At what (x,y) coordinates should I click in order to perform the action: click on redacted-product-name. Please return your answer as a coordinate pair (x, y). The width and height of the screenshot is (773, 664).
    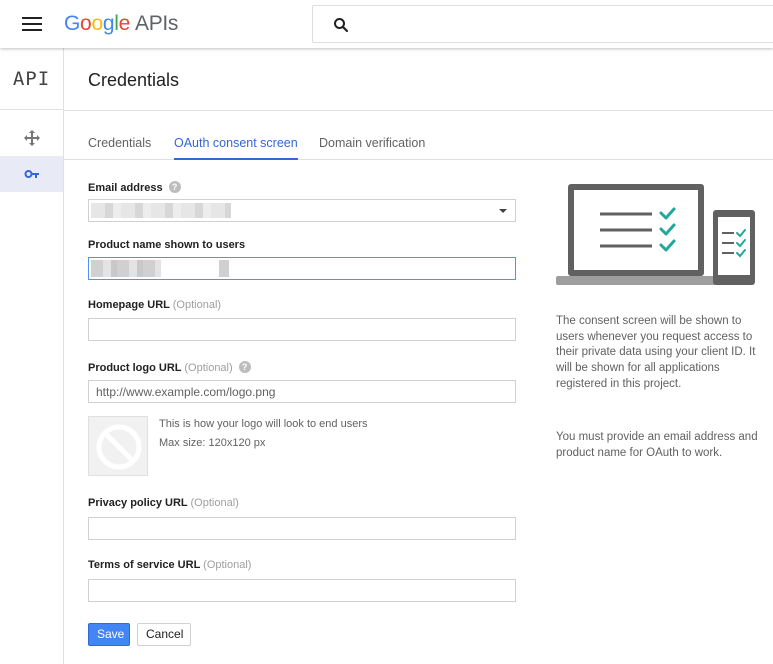
    Looking at the image, I should click on (126, 268).